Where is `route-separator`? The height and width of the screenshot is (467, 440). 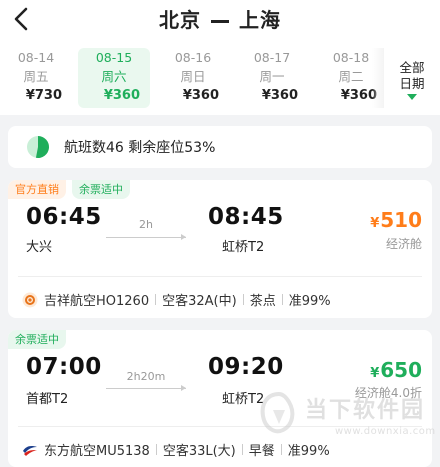
route-separator is located at coordinates (220, 21).